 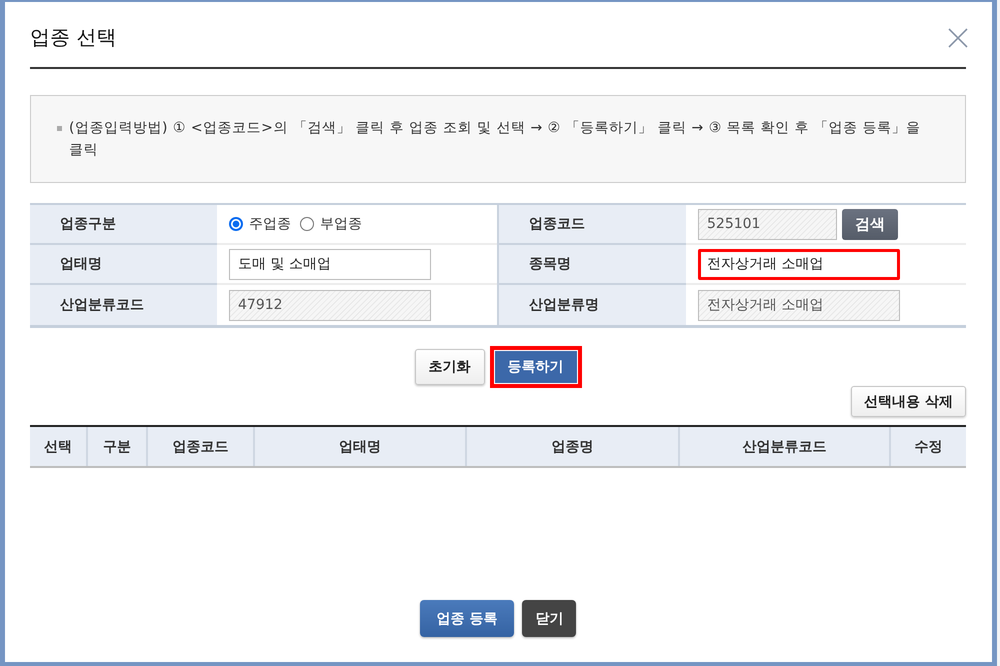 What do you see at coordinates (201, 446) in the screenshot?
I see `column-header: 업종코드` at bounding box center [201, 446].